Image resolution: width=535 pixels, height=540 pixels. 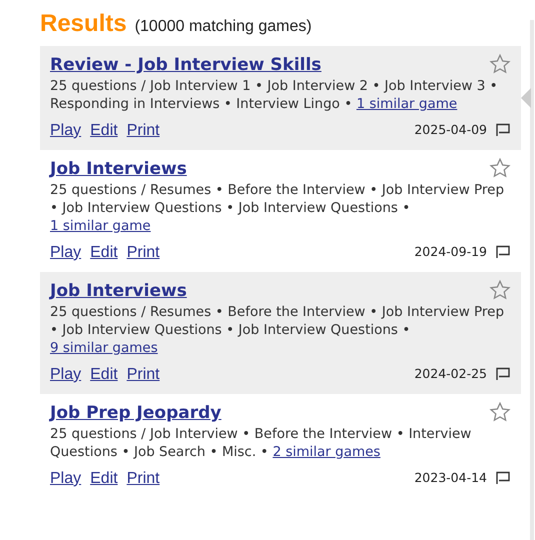 What do you see at coordinates (223, 27) in the screenshot?
I see `results-count: (10000 matching games)` at bounding box center [223, 27].